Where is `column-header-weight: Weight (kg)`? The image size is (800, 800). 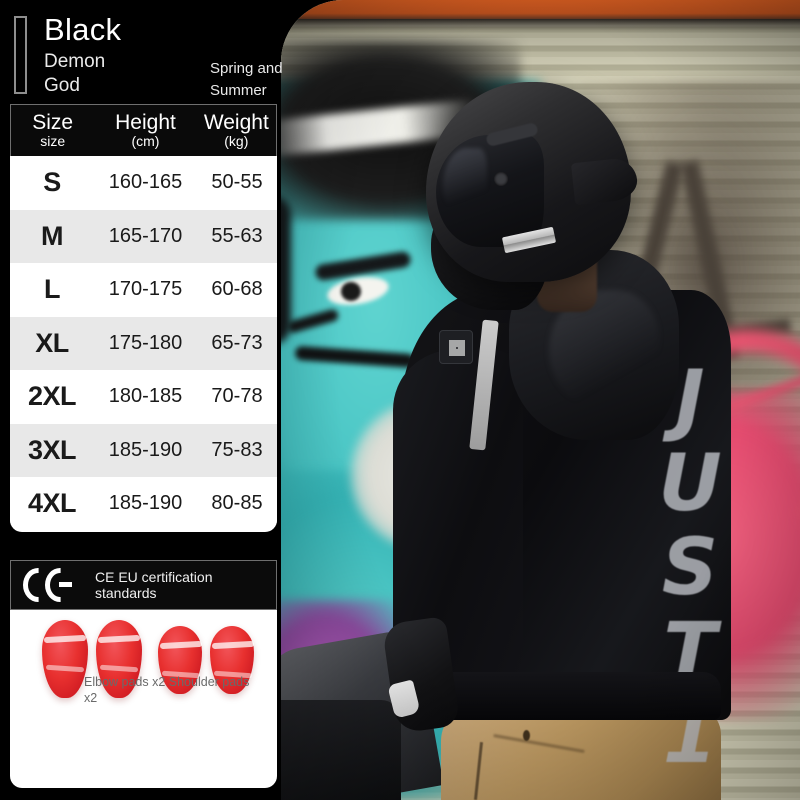
column-header-weight: Weight (kg) is located at coordinates (236, 130).